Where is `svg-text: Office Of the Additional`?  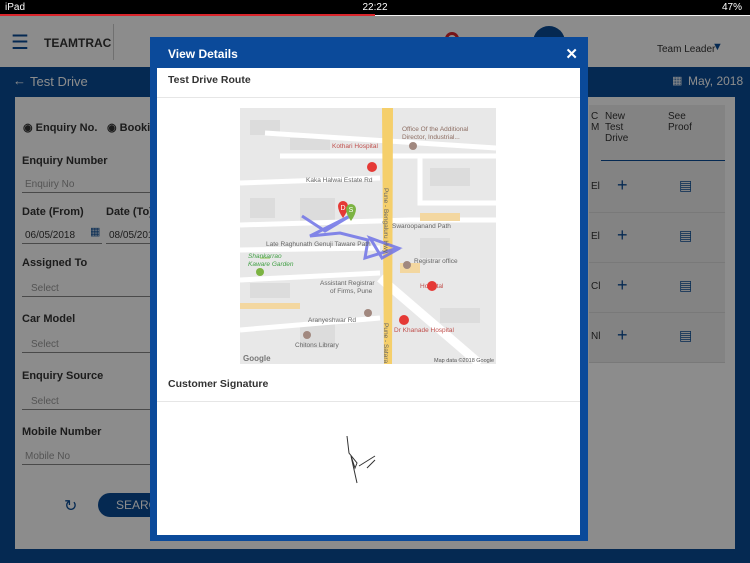
svg-text: Office Of the Additional is located at coordinates (435, 129).